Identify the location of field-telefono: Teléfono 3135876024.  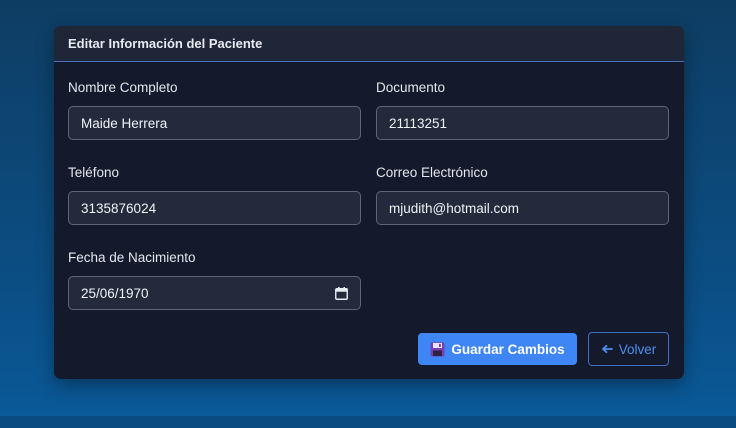
(214, 194).